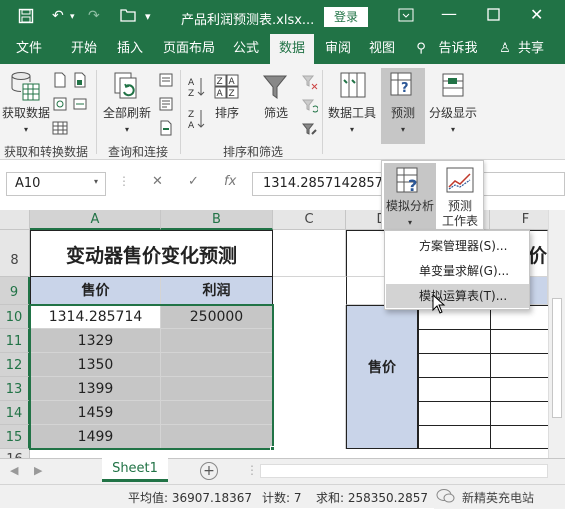 The image size is (565, 509). I want to click on name-box-dropdown-icon: ▾, so click(96, 181).